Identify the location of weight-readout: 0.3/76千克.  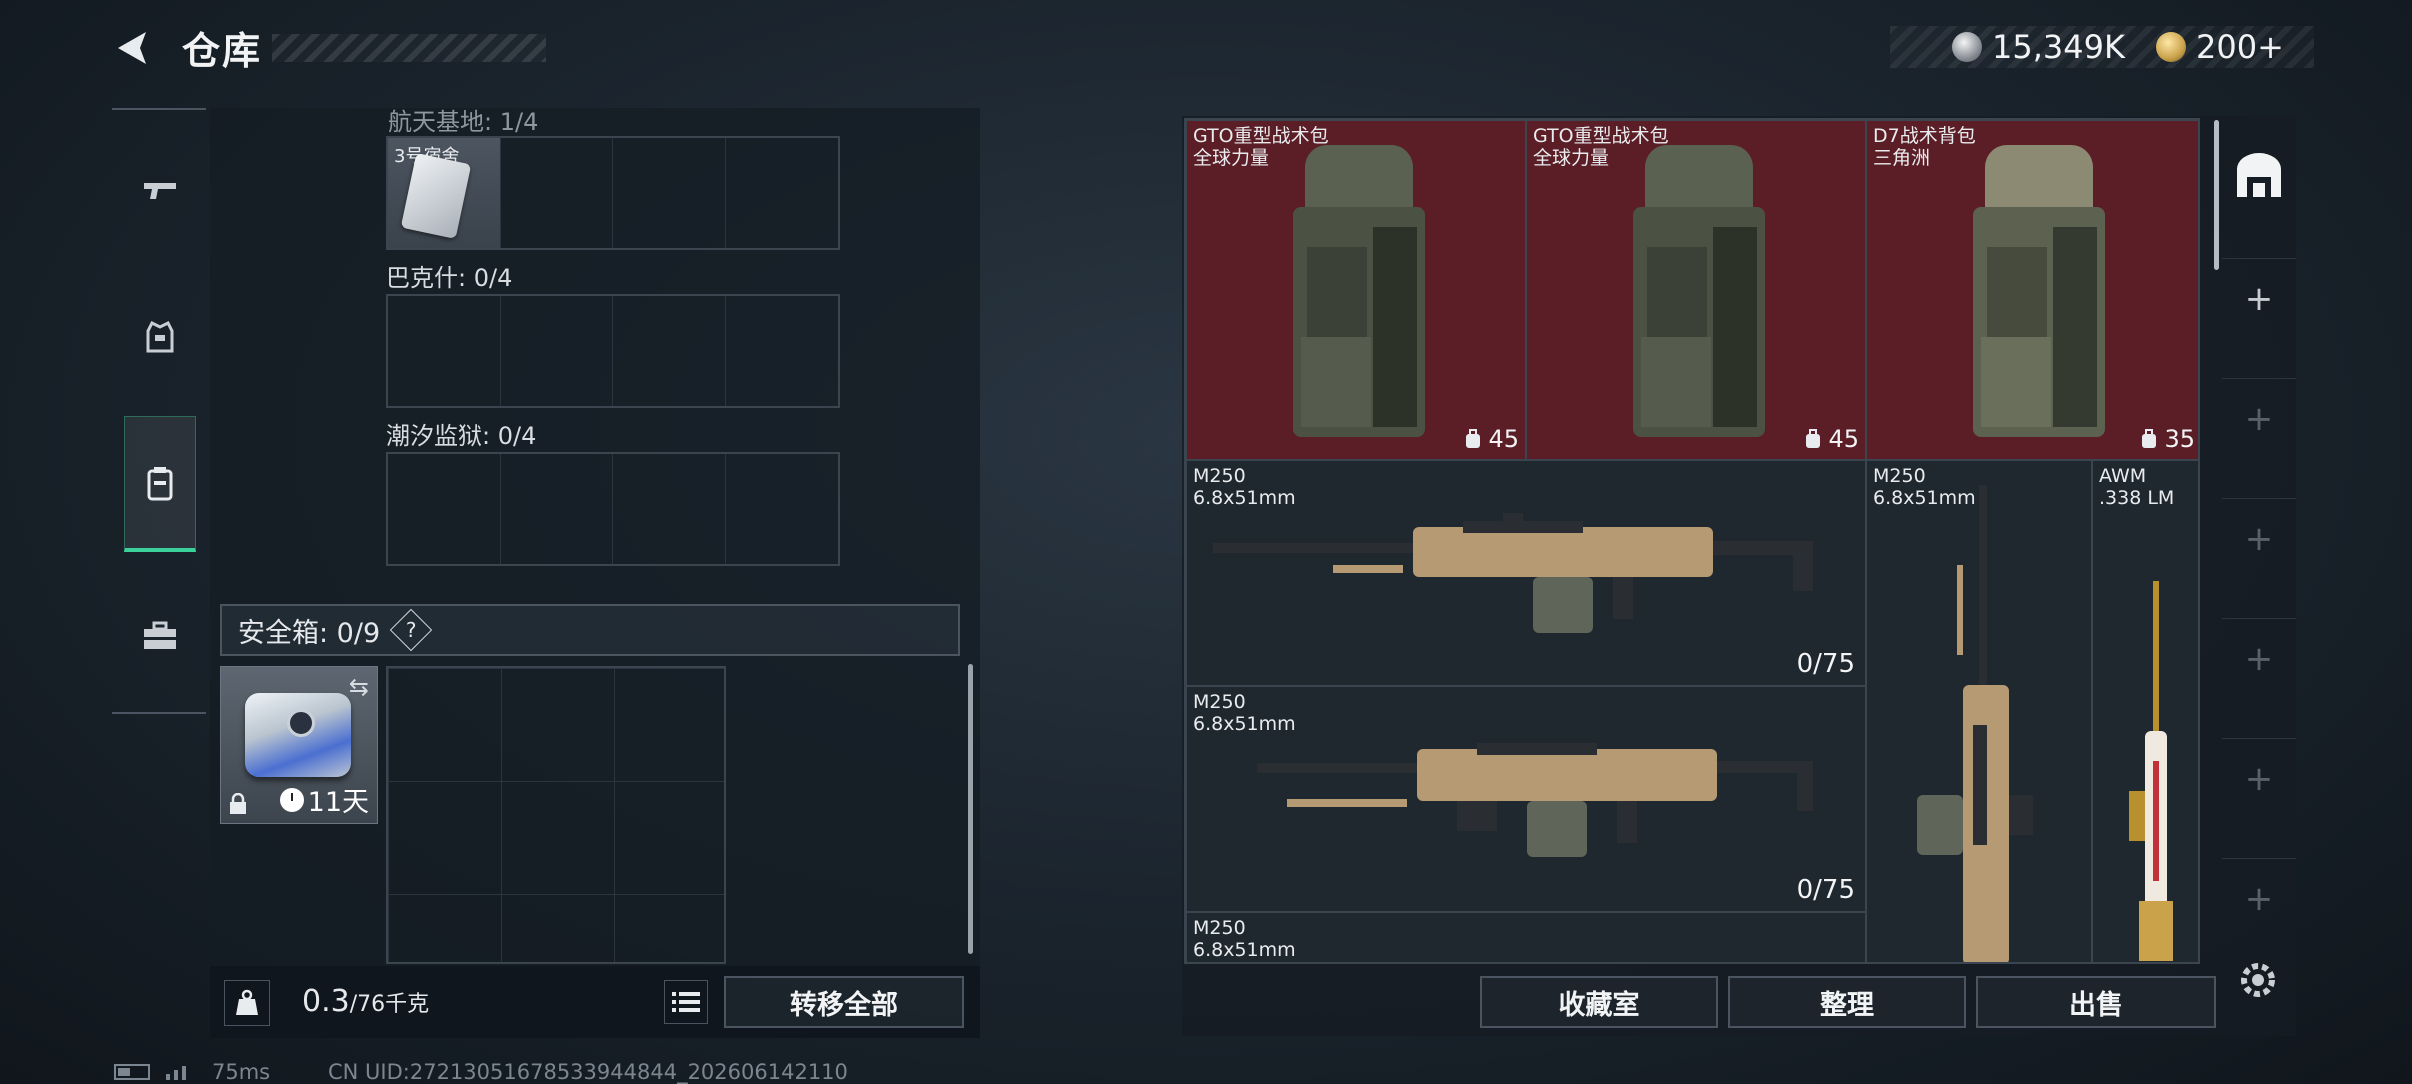
(365, 1001).